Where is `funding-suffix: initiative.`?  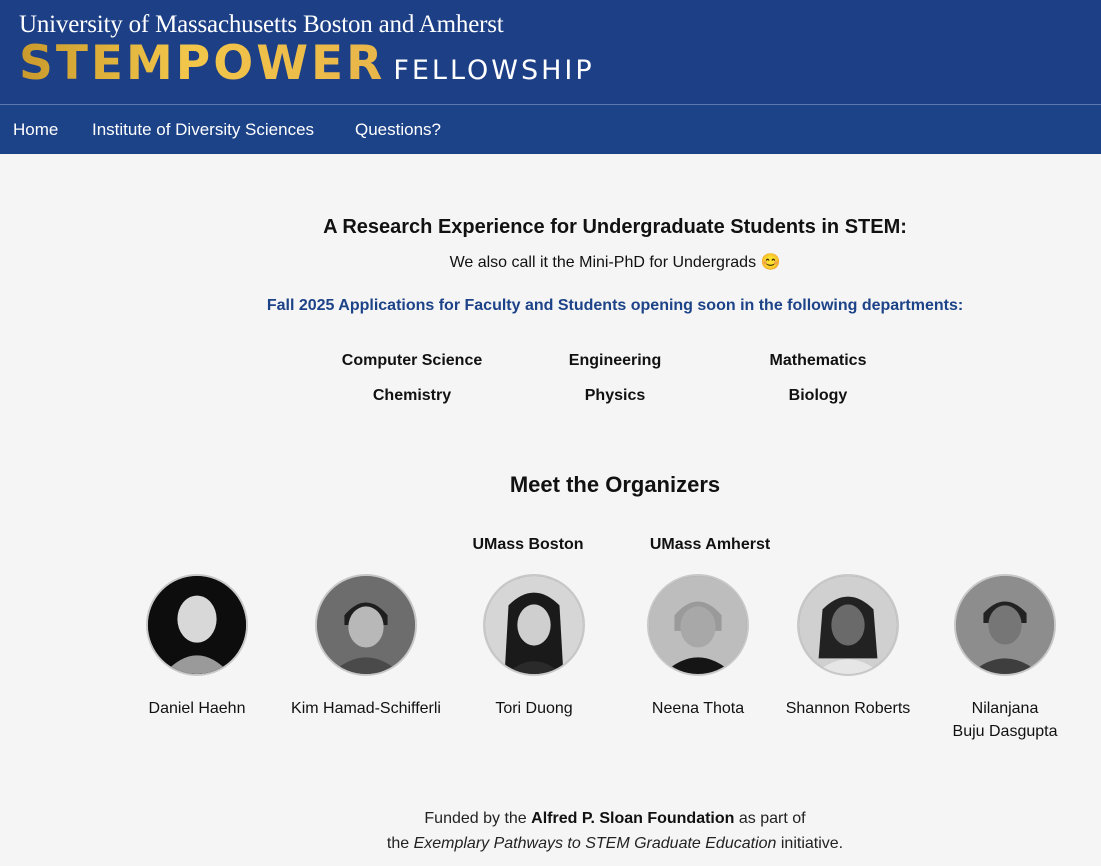 funding-suffix: initiative. is located at coordinates (812, 843).